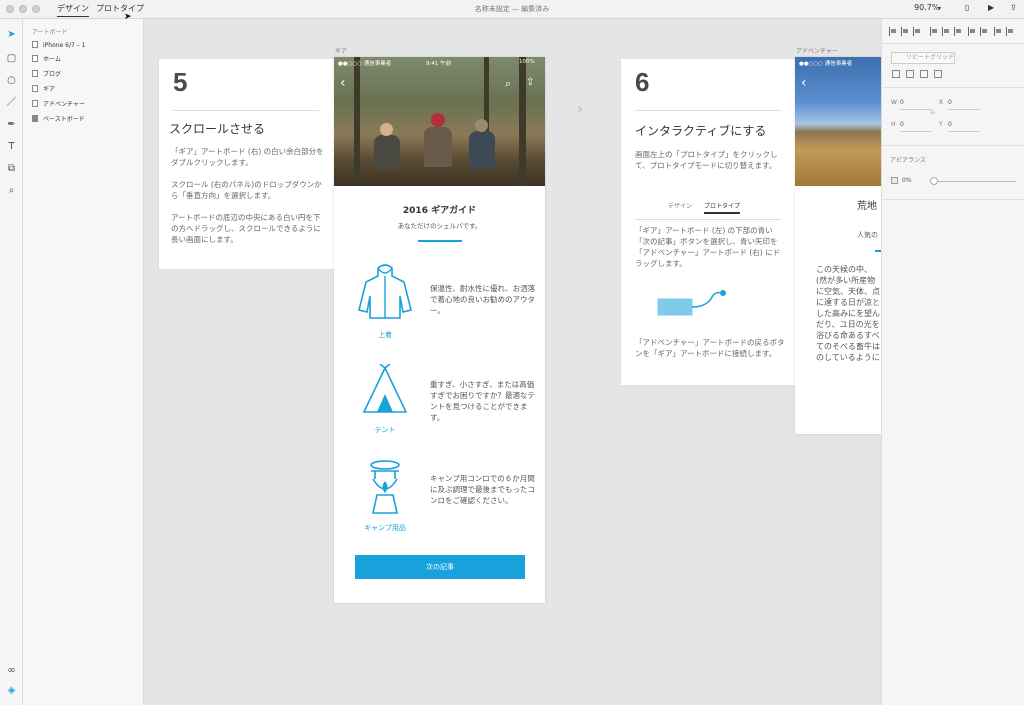 The width and height of the screenshot is (1024, 705). I want to click on opacity-value: 0%, so click(907, 180).